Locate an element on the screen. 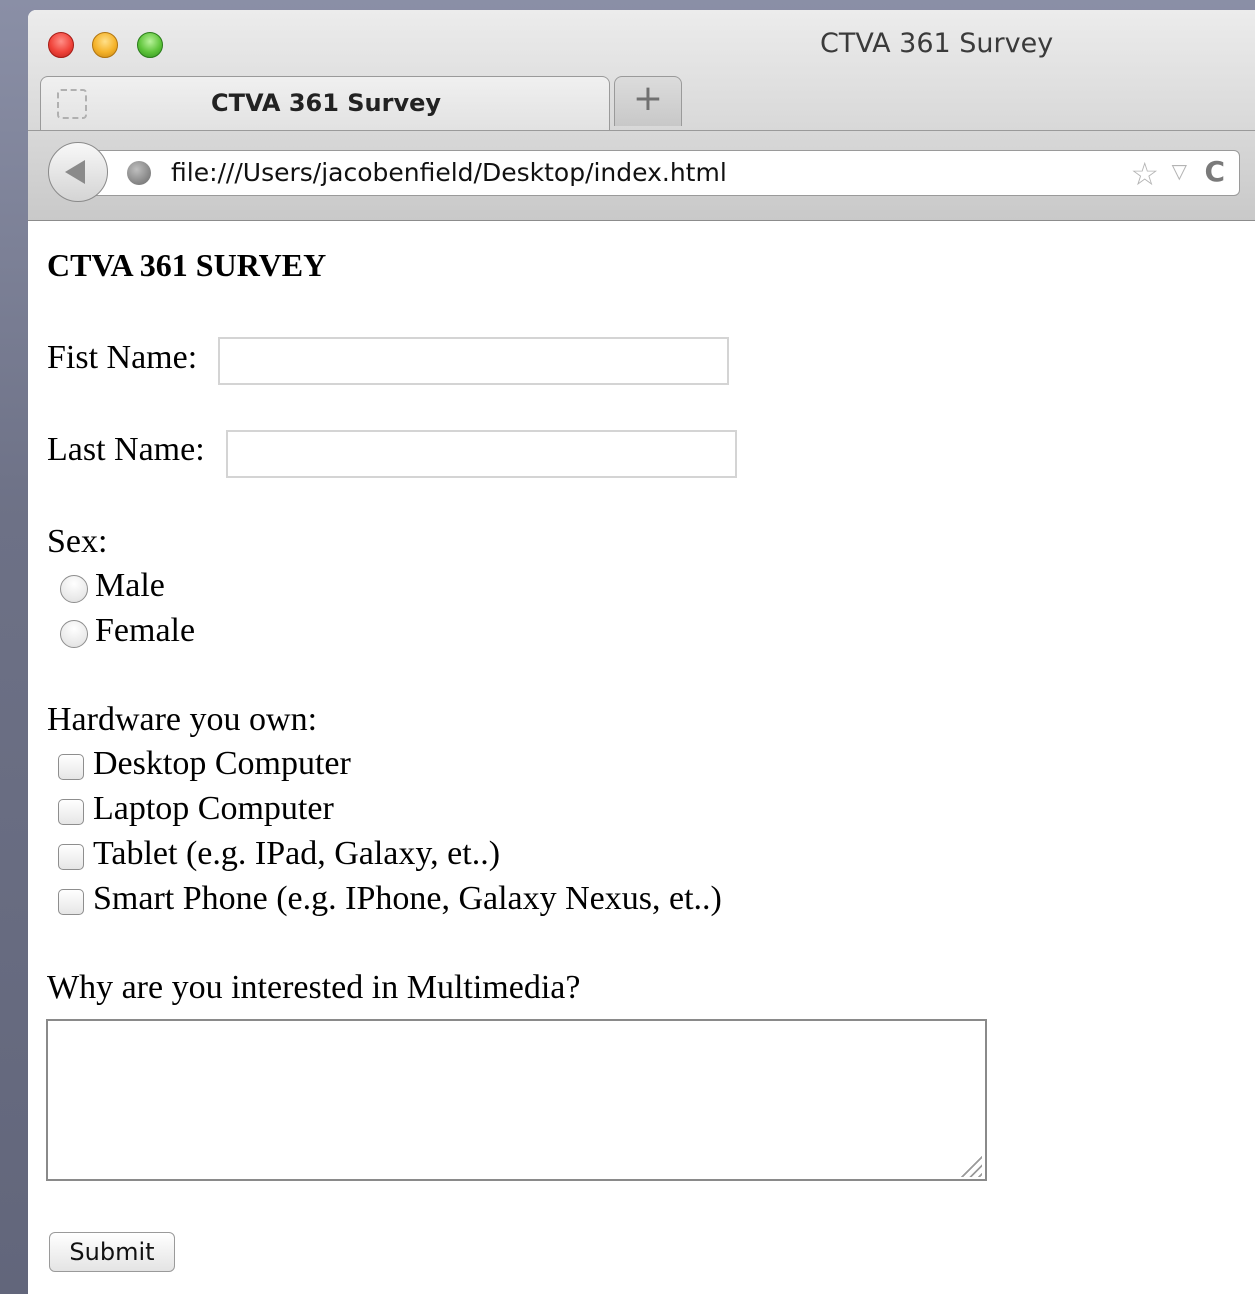 The height and width of the screenshot is (1294, 1255). tab-strip: CTVA 361 Survey + is located at coordinates (641, 102).